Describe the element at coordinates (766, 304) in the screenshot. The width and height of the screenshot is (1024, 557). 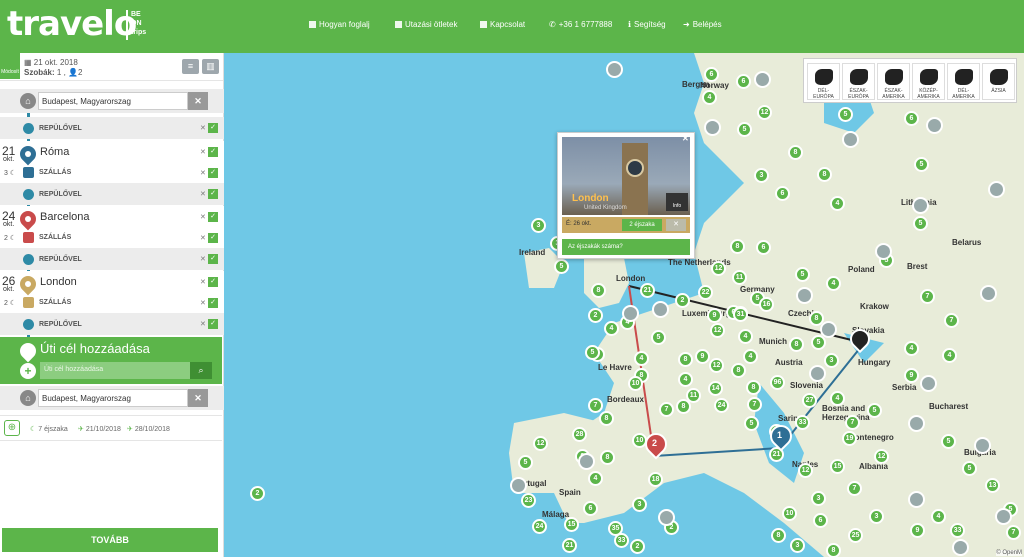
I see `cluster-marker: 16` at that location.